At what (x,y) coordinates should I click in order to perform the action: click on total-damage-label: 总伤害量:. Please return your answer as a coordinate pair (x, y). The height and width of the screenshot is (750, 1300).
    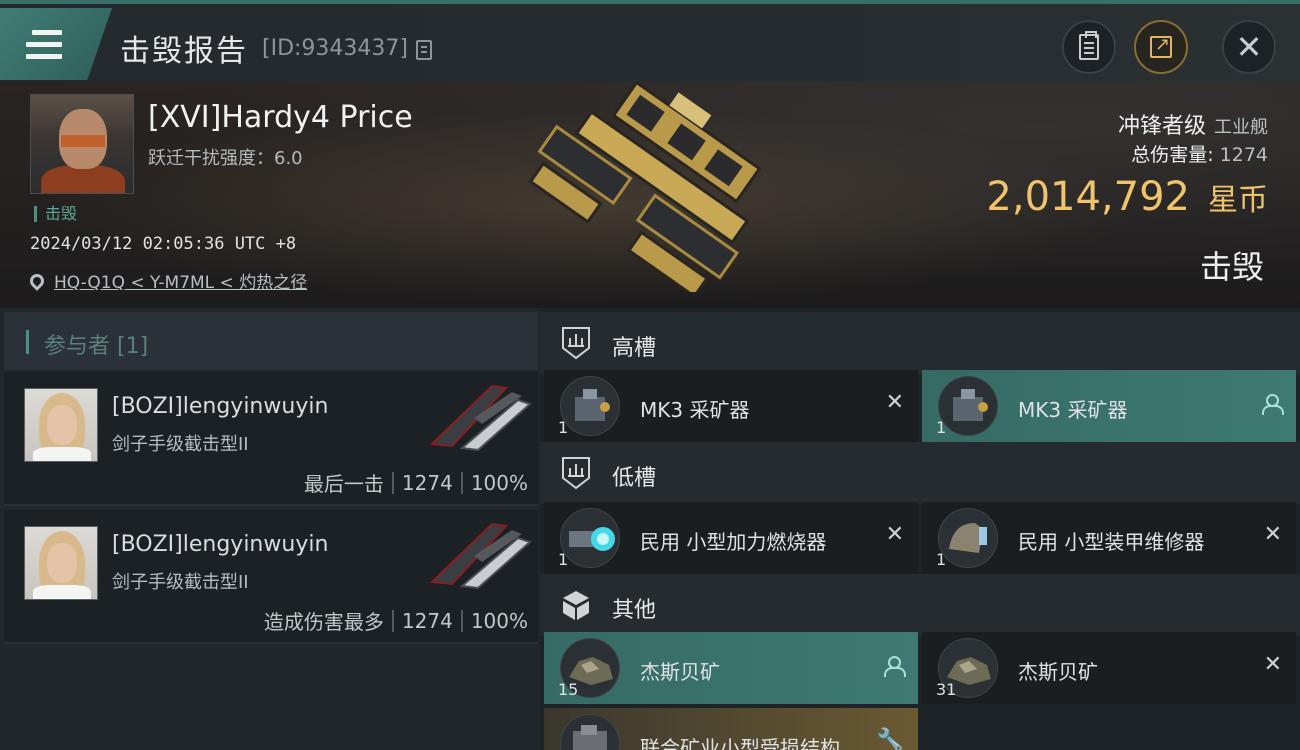
    Looking at the image, I should click on (1172, 155).